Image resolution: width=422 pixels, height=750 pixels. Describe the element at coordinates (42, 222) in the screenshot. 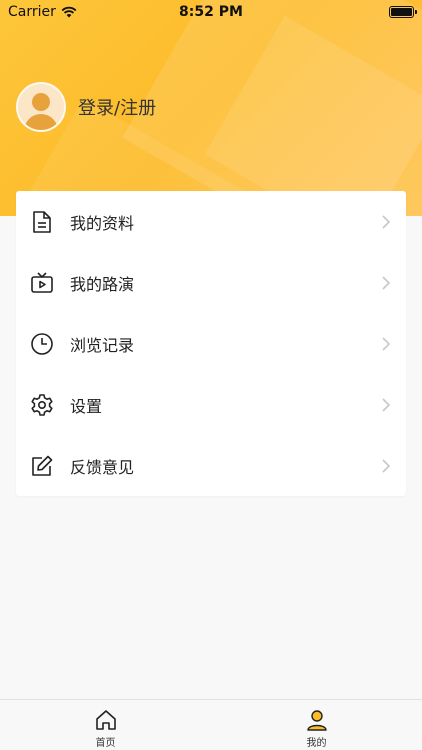

I see `document-icon` at that location.